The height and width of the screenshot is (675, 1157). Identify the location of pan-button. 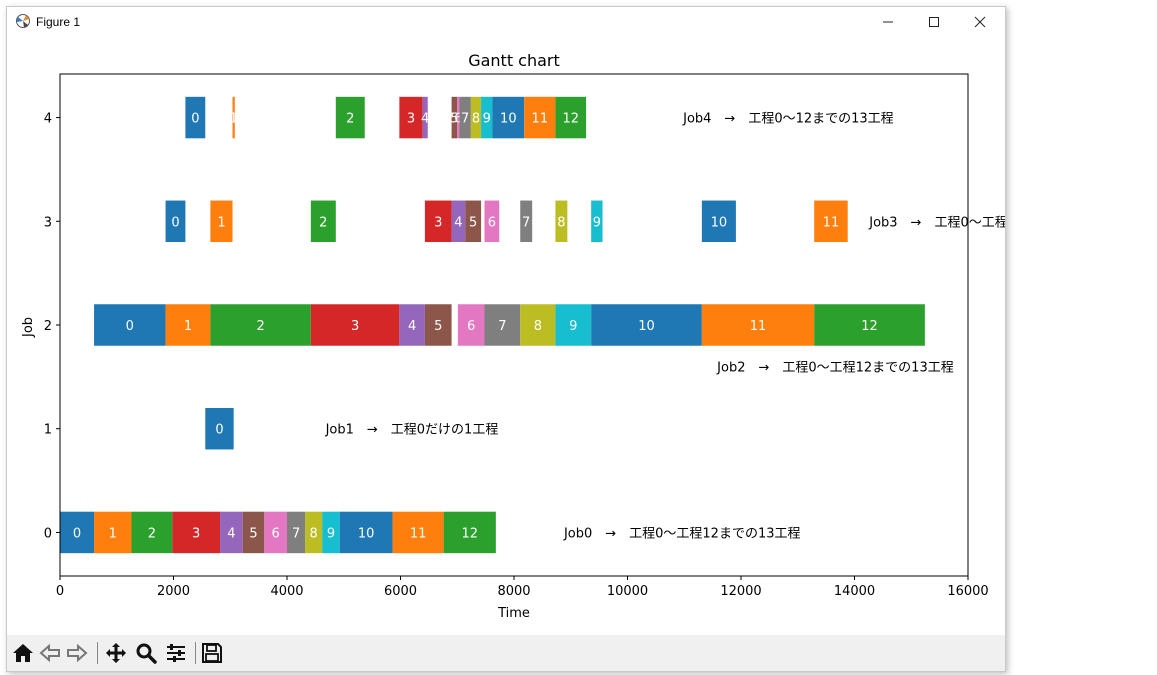
(116, 653).